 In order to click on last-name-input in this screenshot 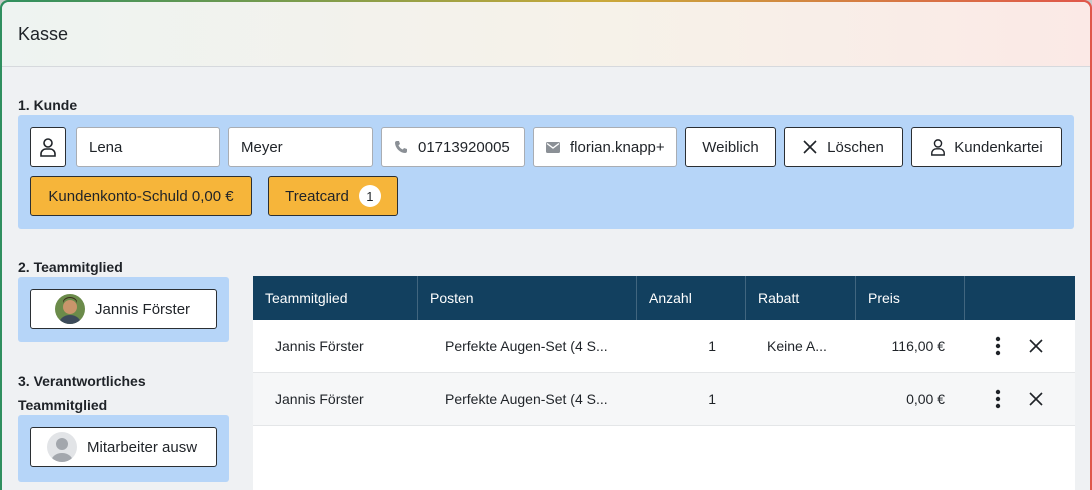, I will do `click(306, 147)`.